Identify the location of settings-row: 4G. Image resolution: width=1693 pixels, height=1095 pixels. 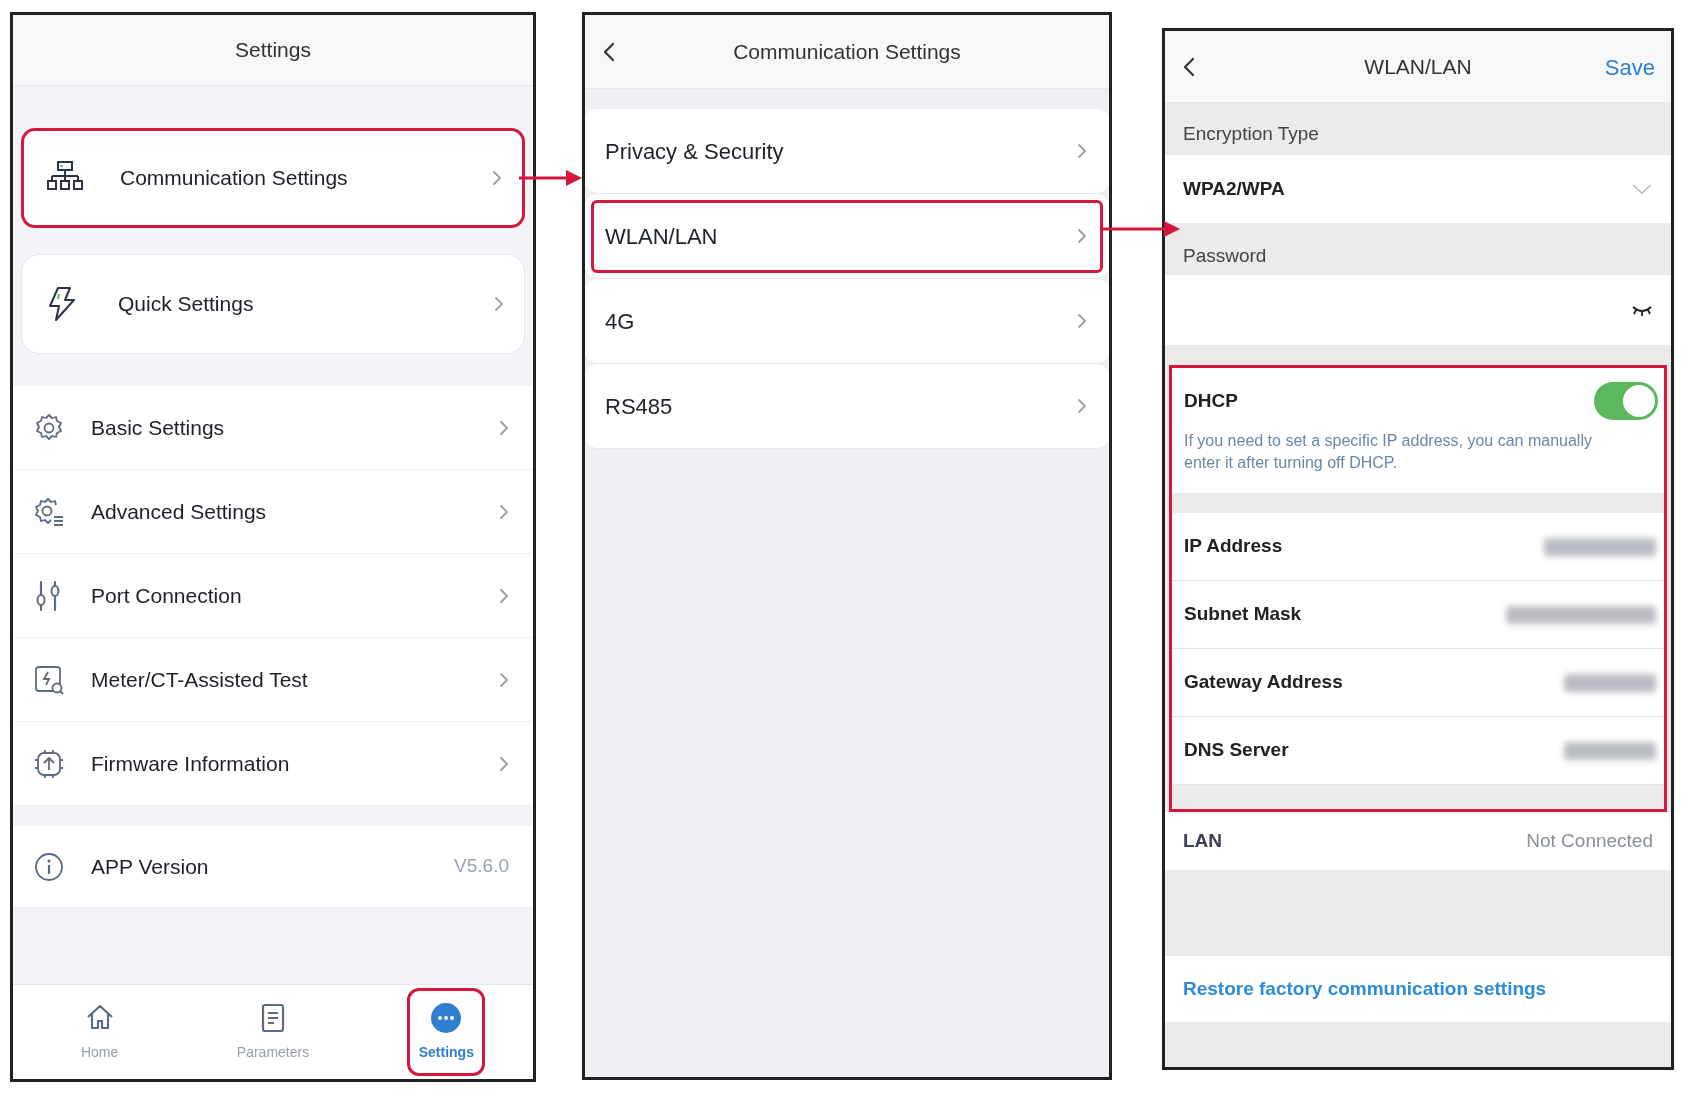
(847, 321).